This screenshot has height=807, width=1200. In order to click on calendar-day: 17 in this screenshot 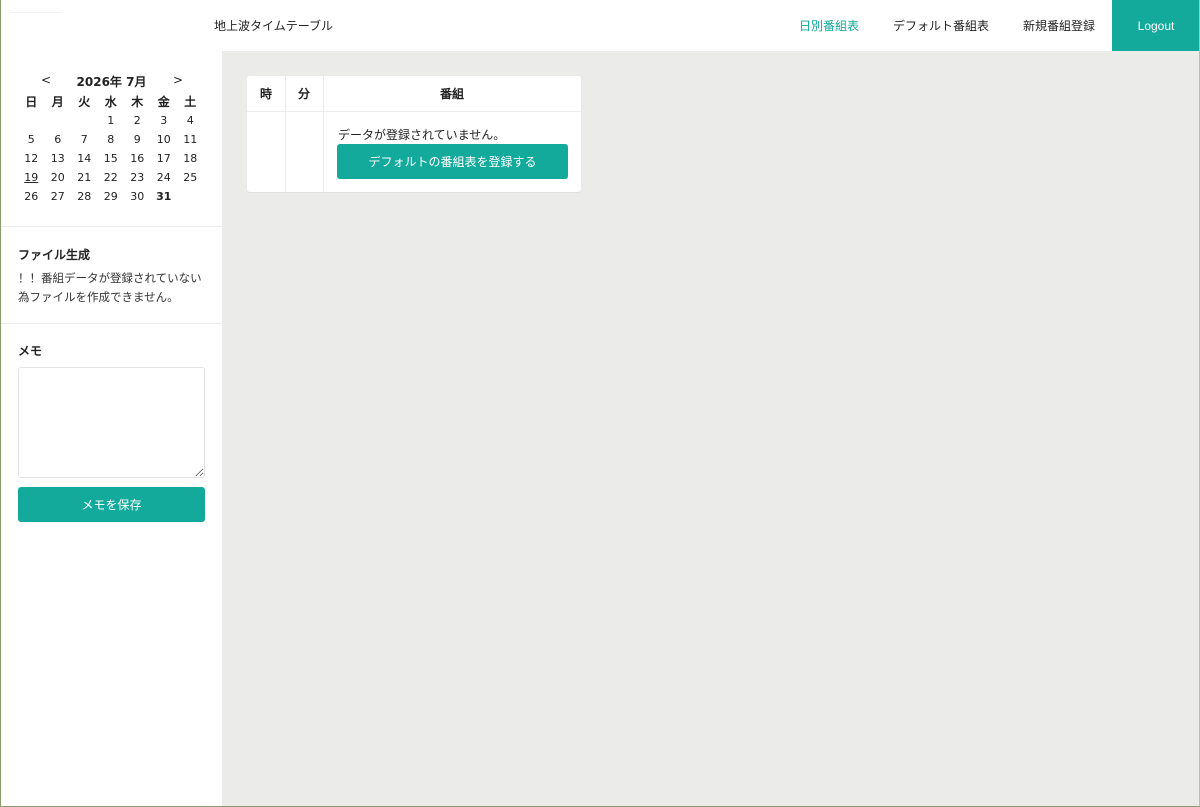, I will do `click(164, 158)`.